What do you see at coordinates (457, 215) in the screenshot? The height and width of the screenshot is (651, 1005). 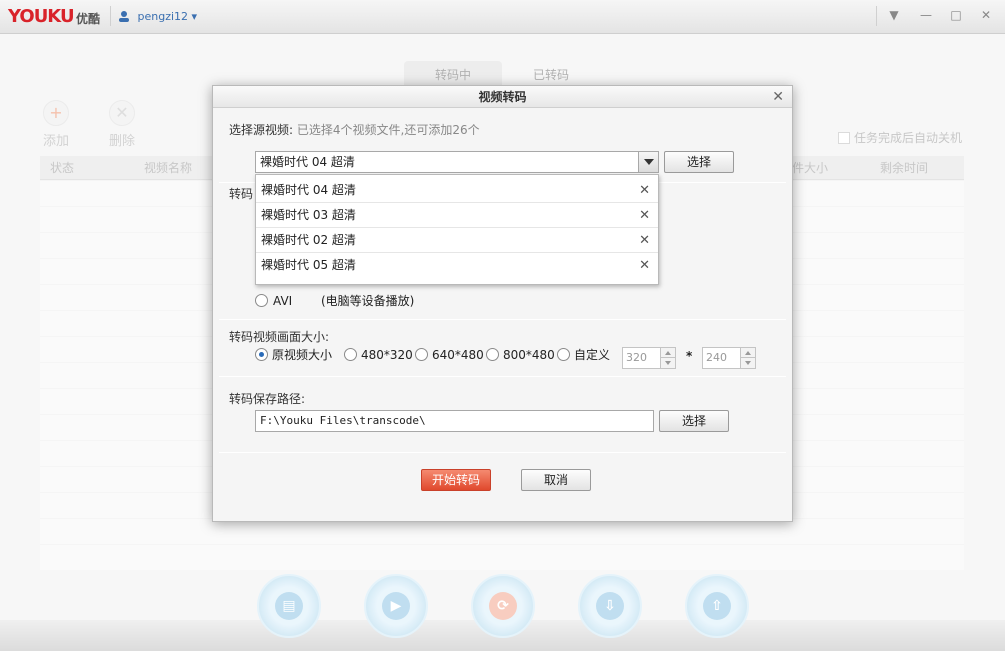 I see `dropdown-item: 裸婚时代 03 超清 ✕` at bounding box center [457, 215].